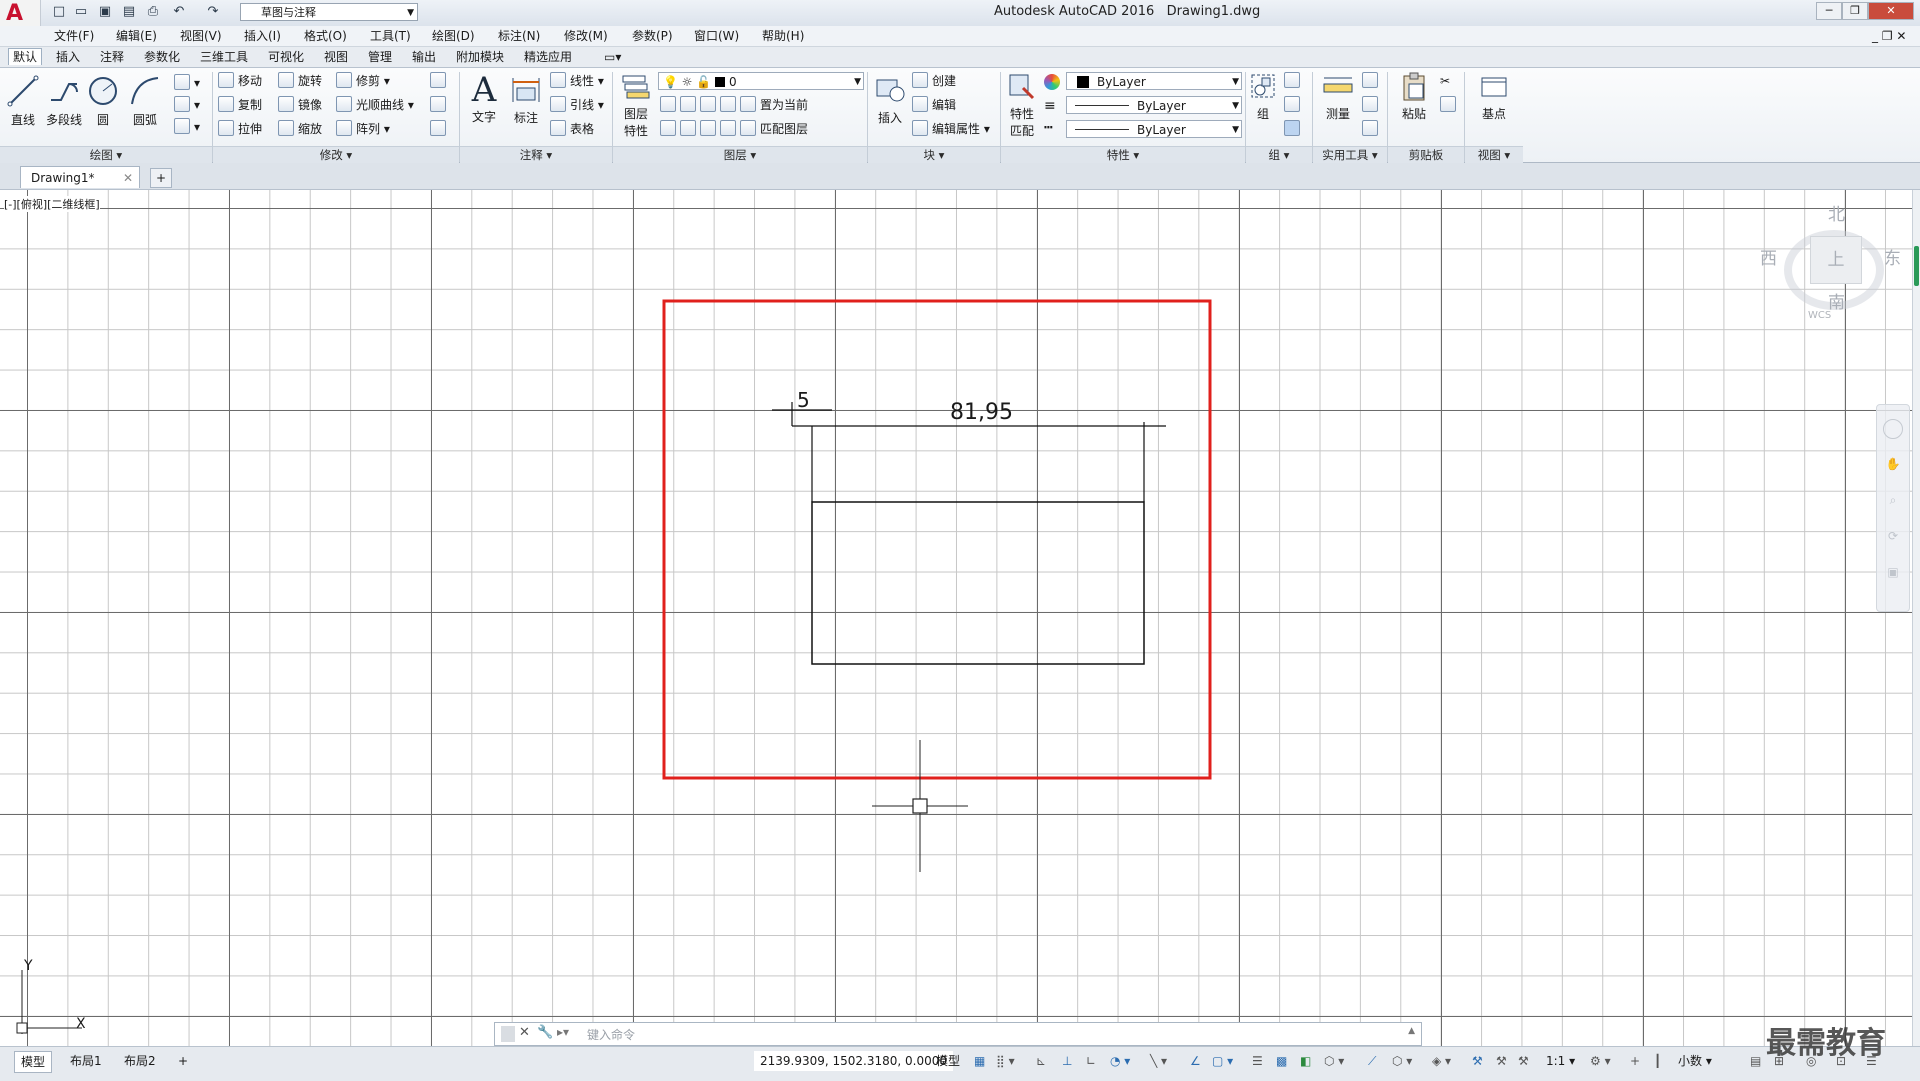 The height and width of the screenshot is (1081, 1920). What do you see at coordinates (106, 154) in the screenshot?
I see `panel-title-draw: 绘图 ▾` at bounding box center [106, 154].